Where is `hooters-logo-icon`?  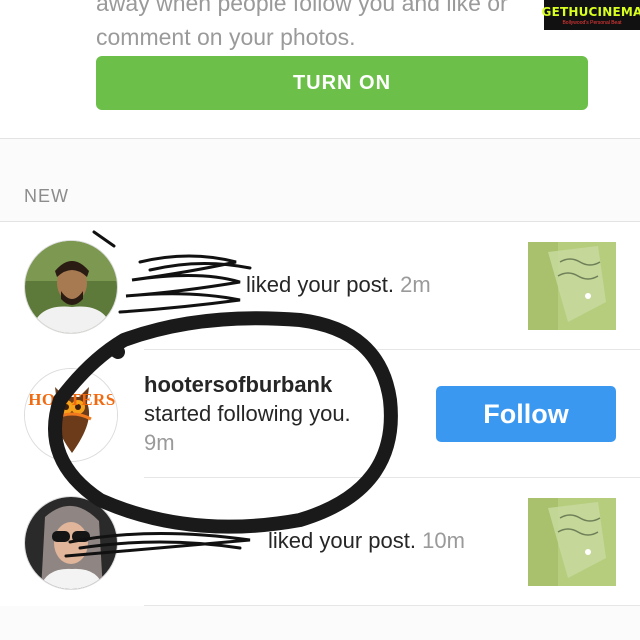
hooters-logo-icon is located at coordinates (71, 415).